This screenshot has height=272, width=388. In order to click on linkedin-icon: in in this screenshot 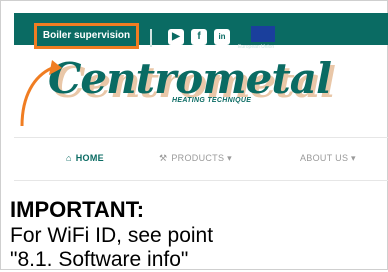, I will do `click(222, 37)`.